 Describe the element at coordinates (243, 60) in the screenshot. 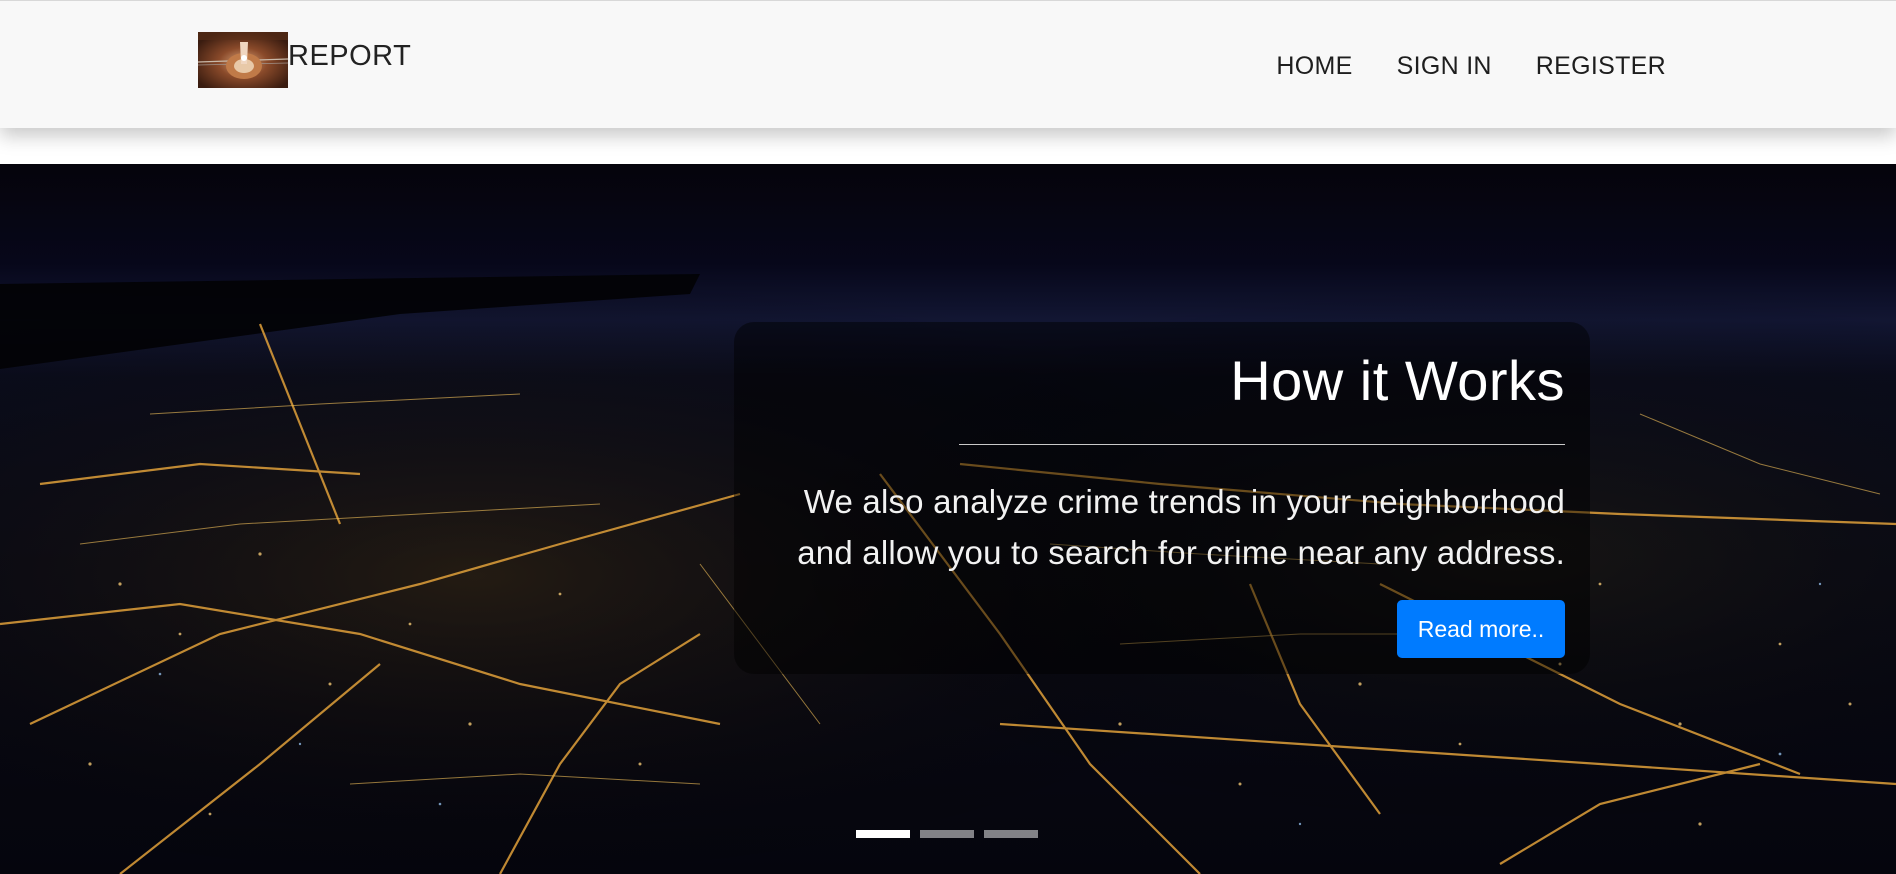

I see `report-logo-icon` at that location.